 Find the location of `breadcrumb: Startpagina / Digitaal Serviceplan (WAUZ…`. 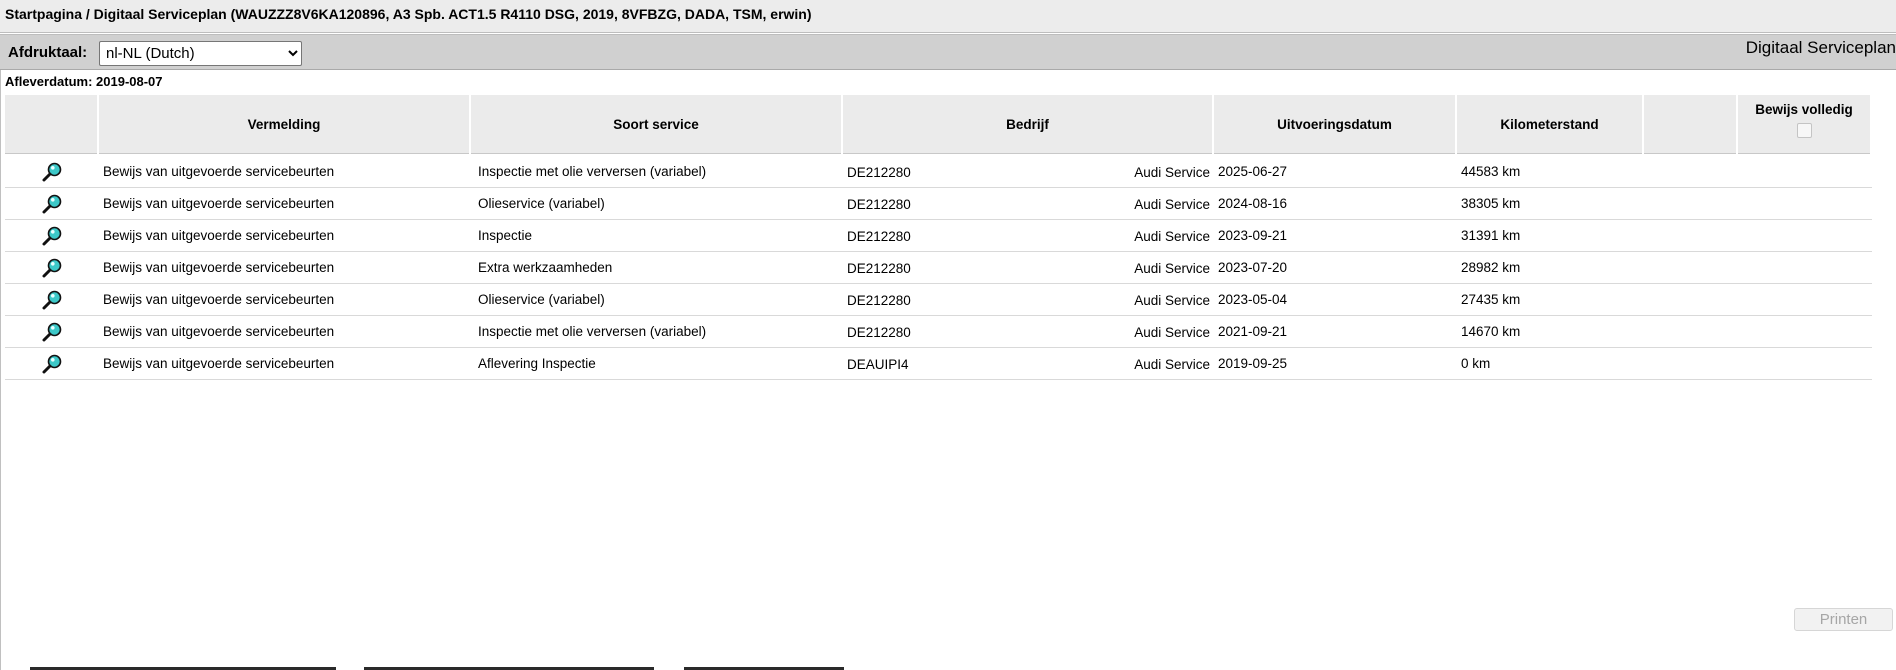

breadcrumb: Startpagina / Digitaal Serviceplan (WAUZ… is located at coordinates (408, 14).